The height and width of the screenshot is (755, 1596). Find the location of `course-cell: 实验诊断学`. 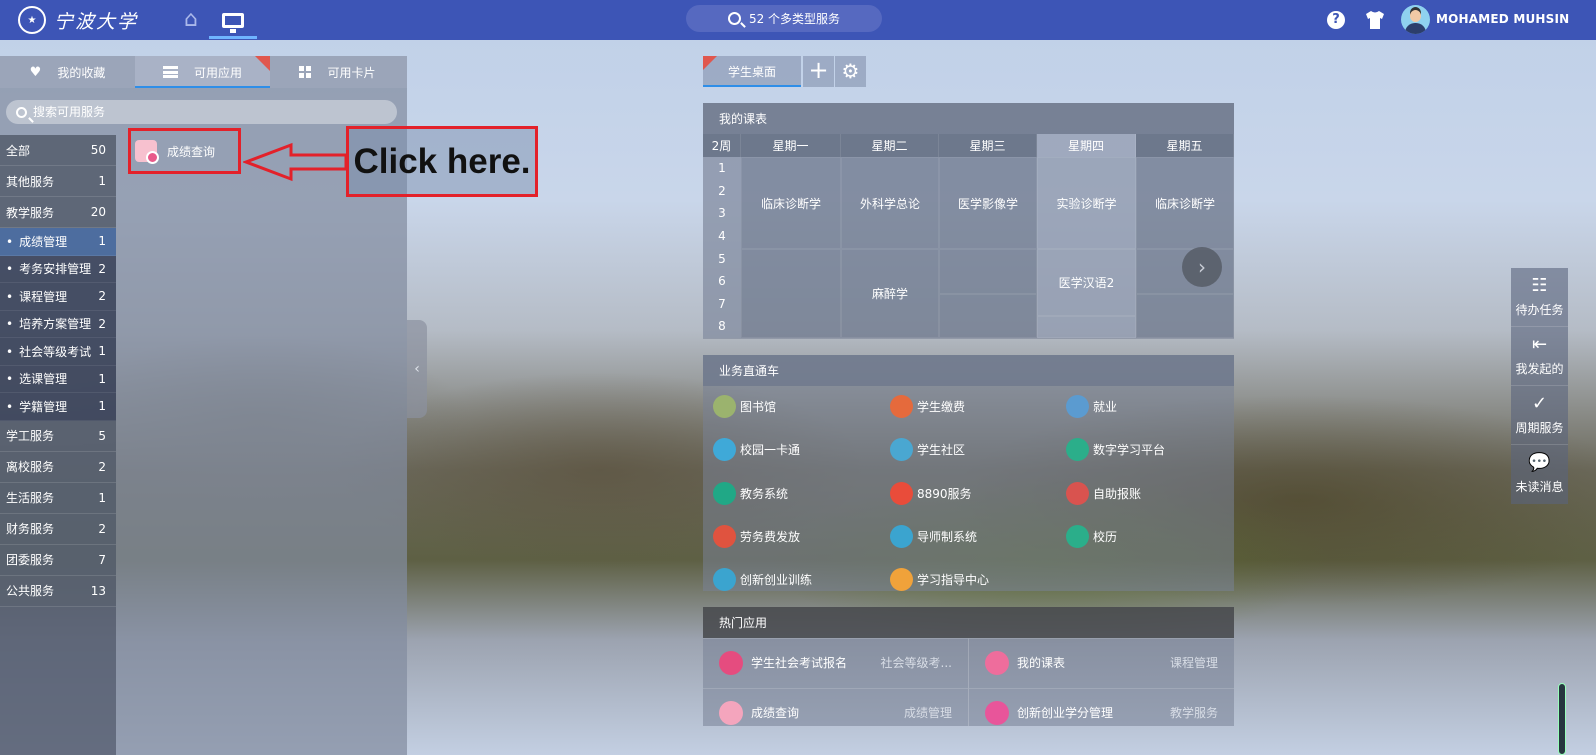

course-cell: 实验诊断学 is located at coordinates (1086, 203).